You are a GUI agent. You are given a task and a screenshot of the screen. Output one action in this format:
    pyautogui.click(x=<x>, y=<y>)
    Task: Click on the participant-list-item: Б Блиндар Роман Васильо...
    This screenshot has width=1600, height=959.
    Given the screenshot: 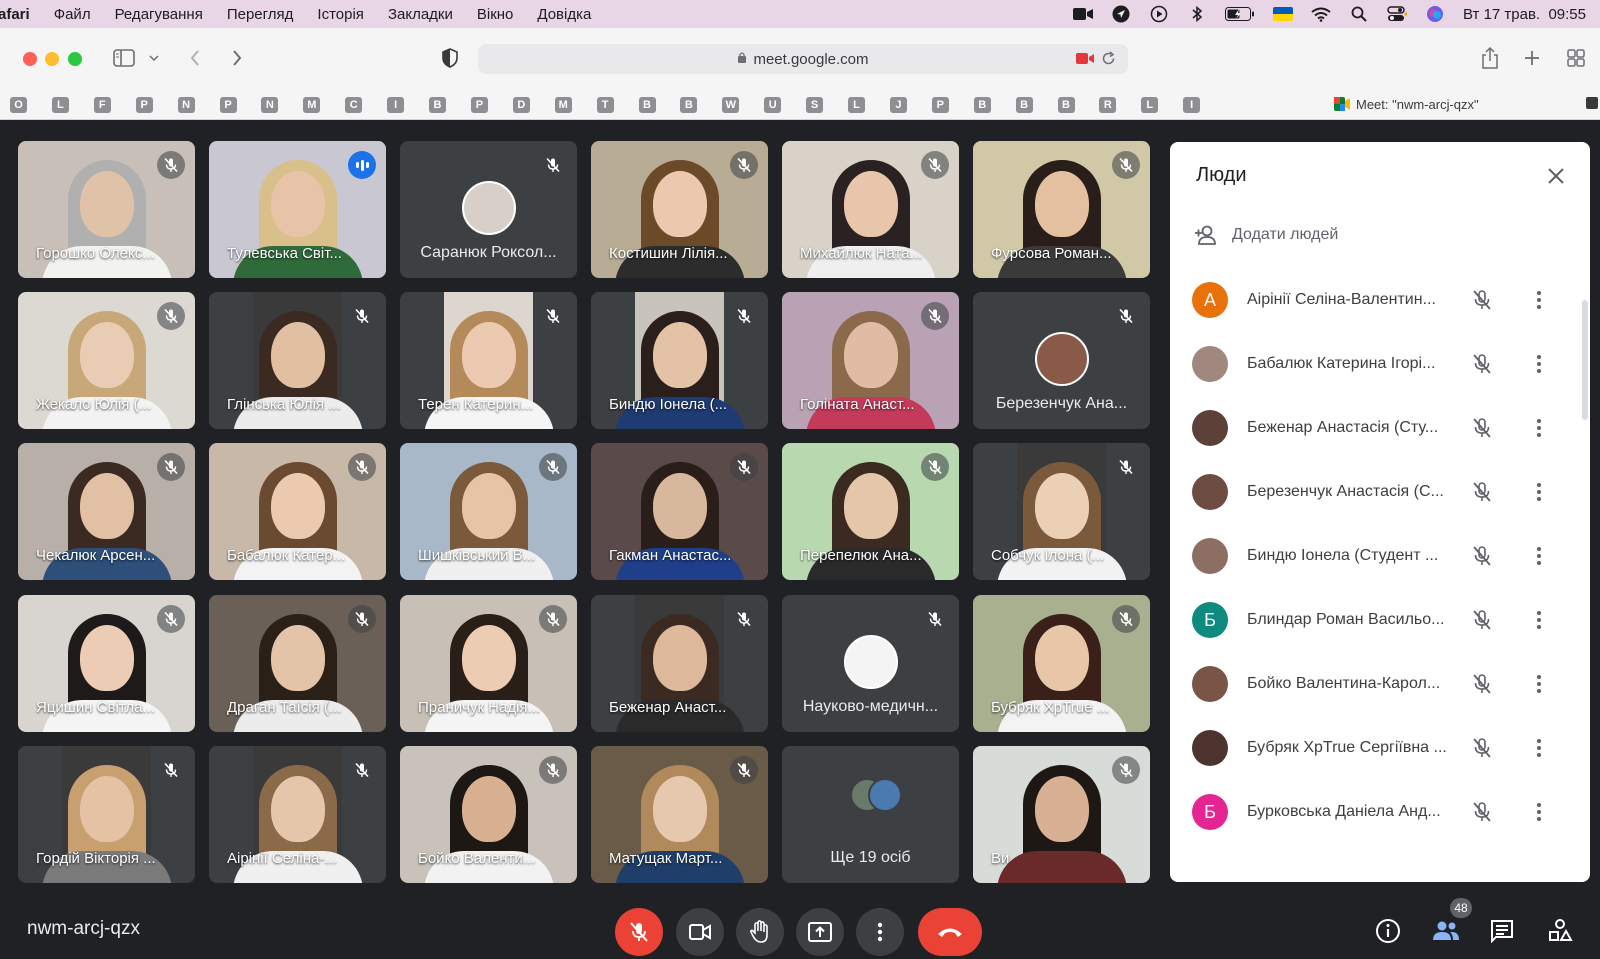 What is the action you would take?
    pyautogui.click(x=1377, y=620)
    